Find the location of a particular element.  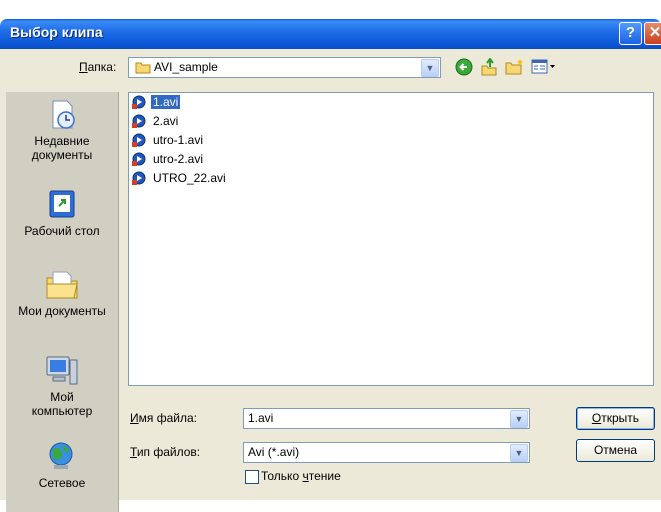

filename-label: Имя файла: is located at coordinates (163, 418).